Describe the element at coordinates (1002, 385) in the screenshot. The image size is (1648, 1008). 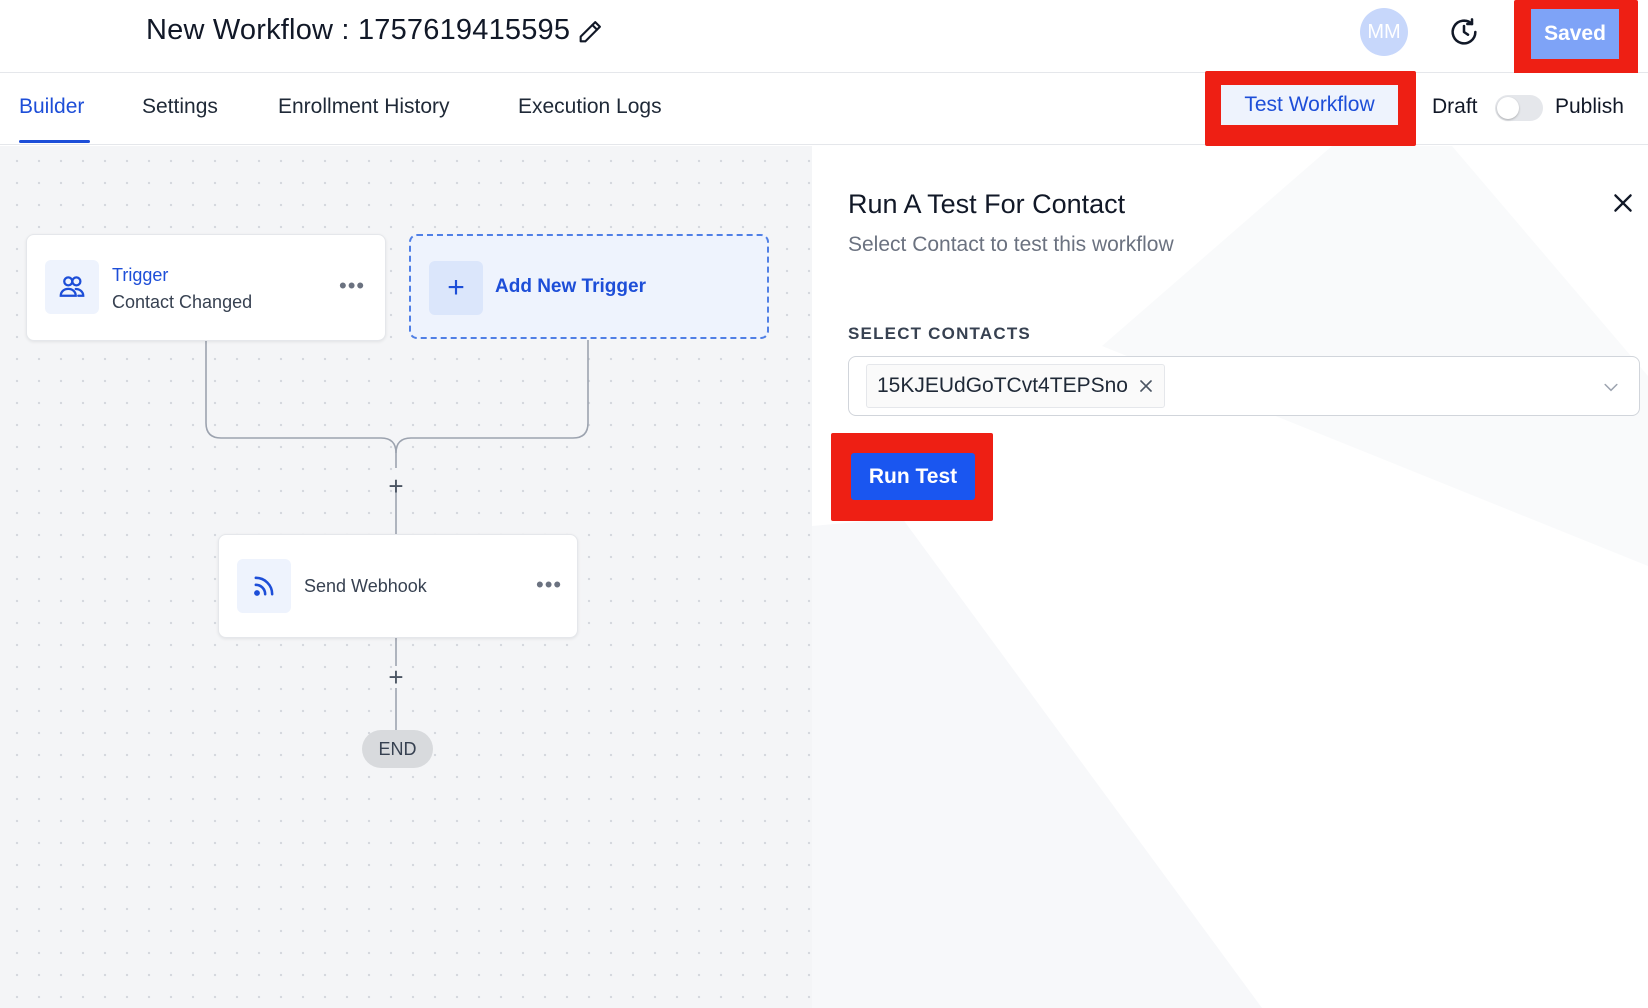
I see `contact-chip-label: 15KJEUdGoTCvt4TEPSno` at that location.